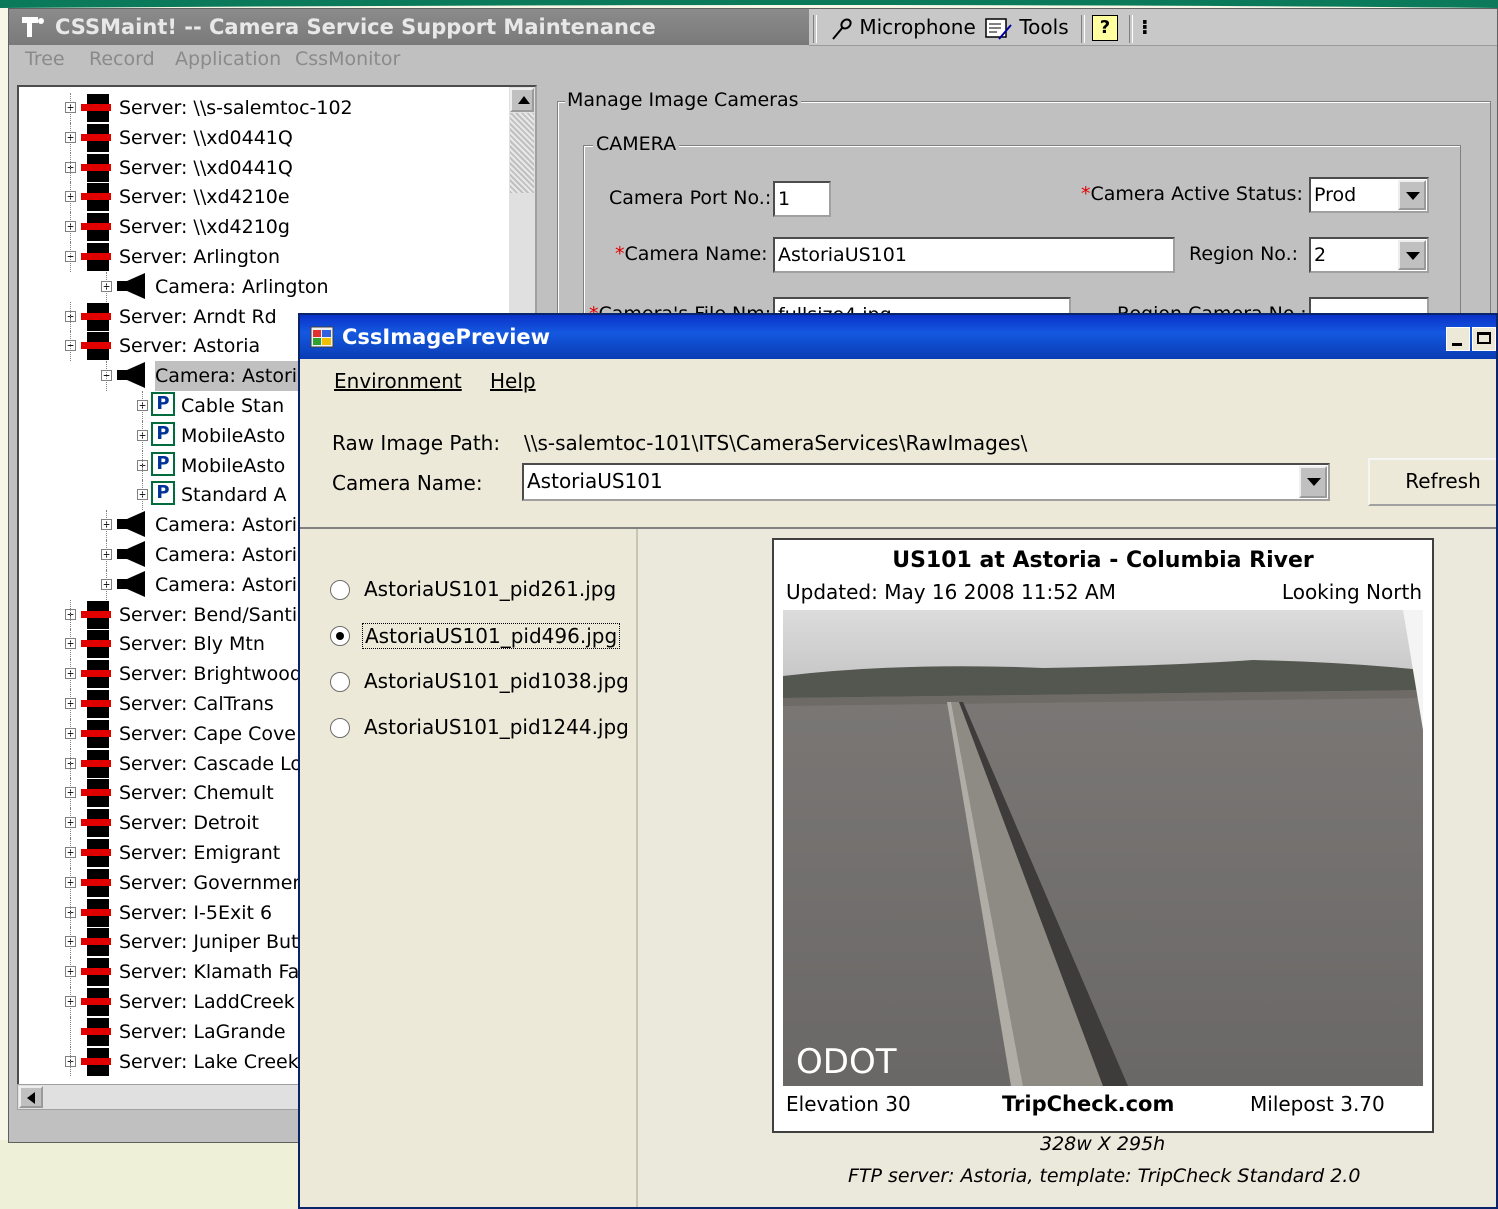 The image size is (1498, 1209). I want to click on menu-environment-label: Environment, so click(398, 381).